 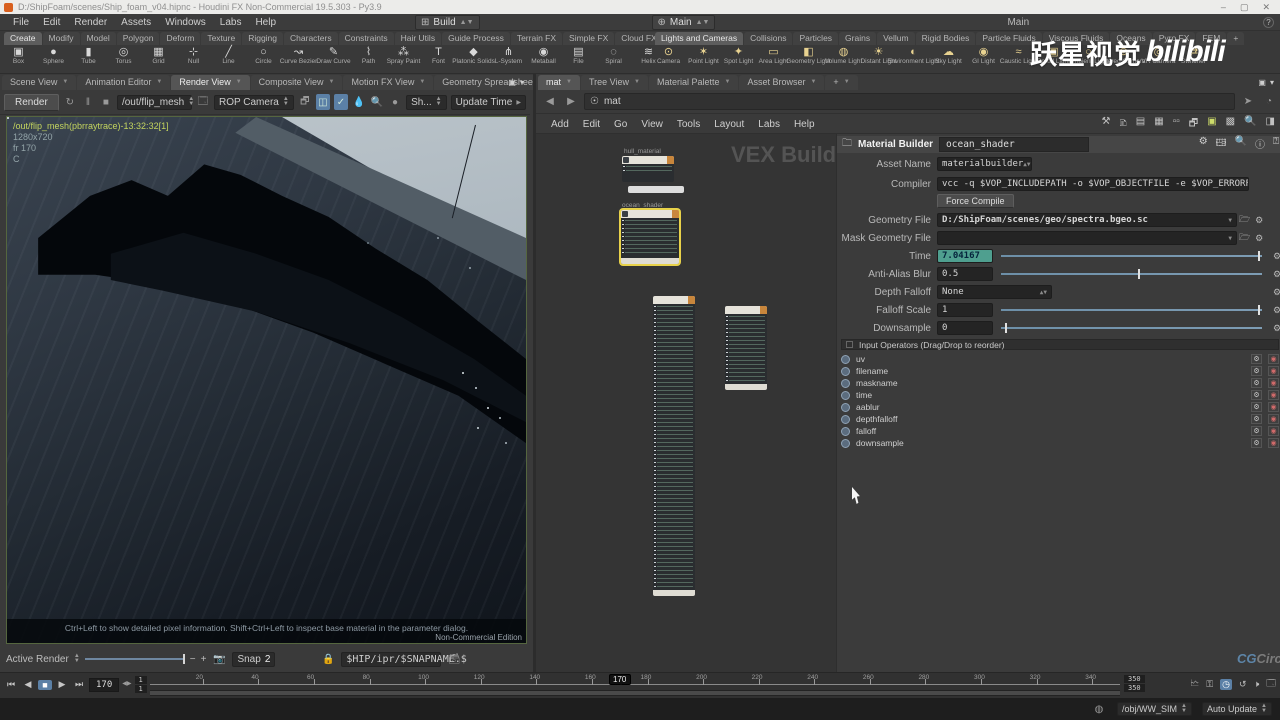 I want to click on network-path-field: ☉ mat, so click(x=909, y=101).